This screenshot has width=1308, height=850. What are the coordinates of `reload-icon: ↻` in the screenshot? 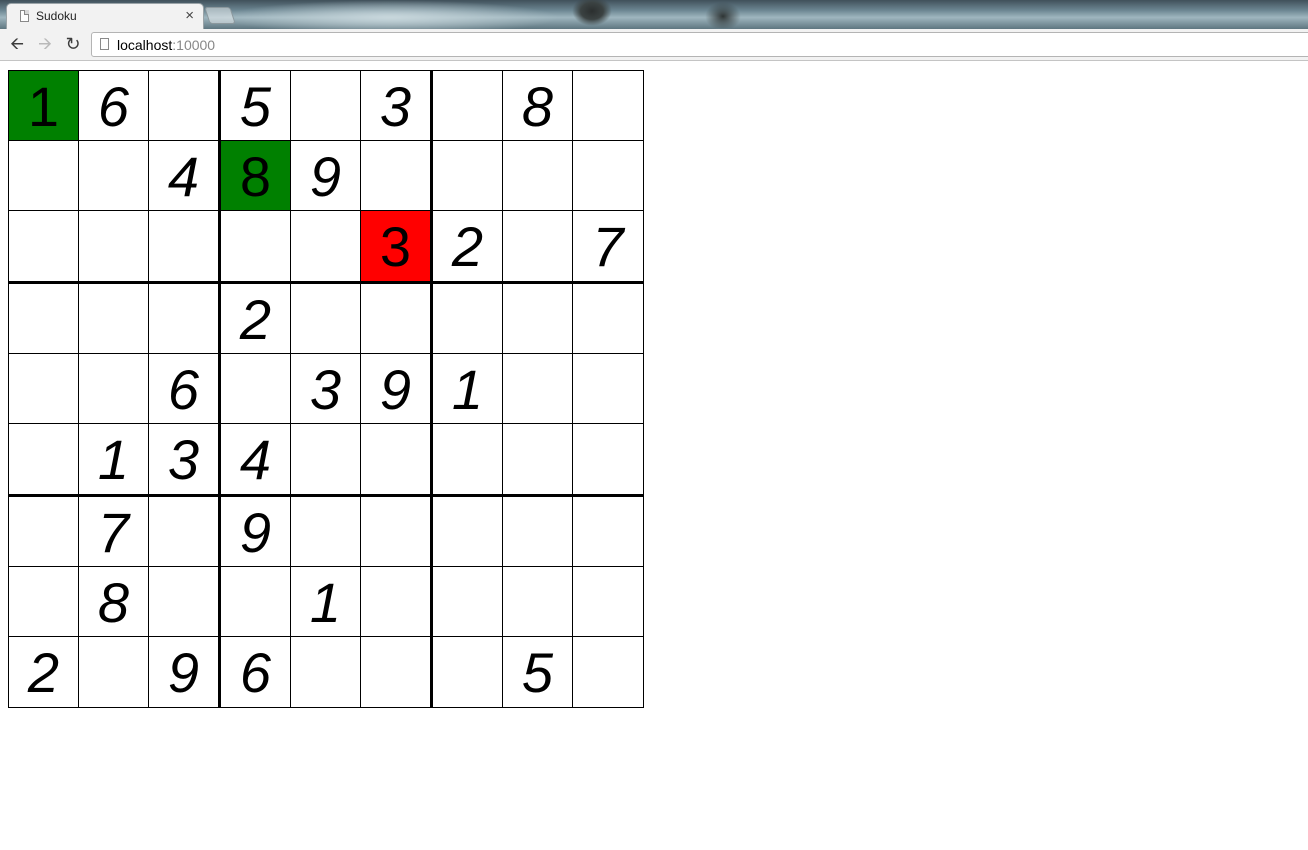 It's located at (73, 44).